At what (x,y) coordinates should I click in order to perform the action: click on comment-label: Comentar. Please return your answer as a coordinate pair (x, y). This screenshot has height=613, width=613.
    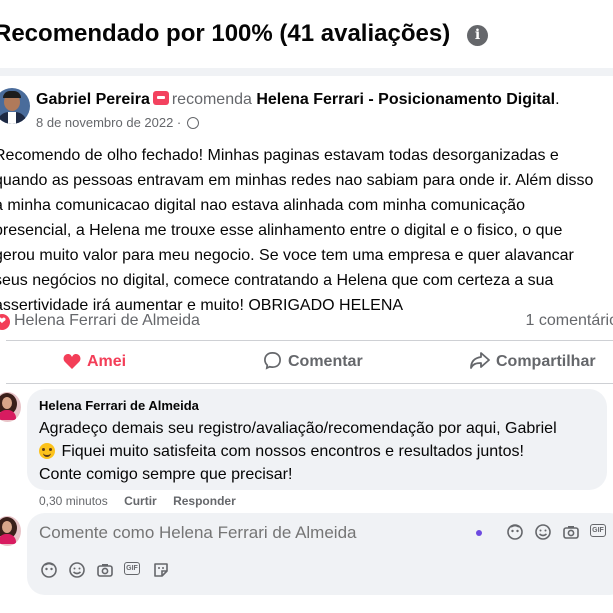
    Looking at the image, I should click on (325, 361).